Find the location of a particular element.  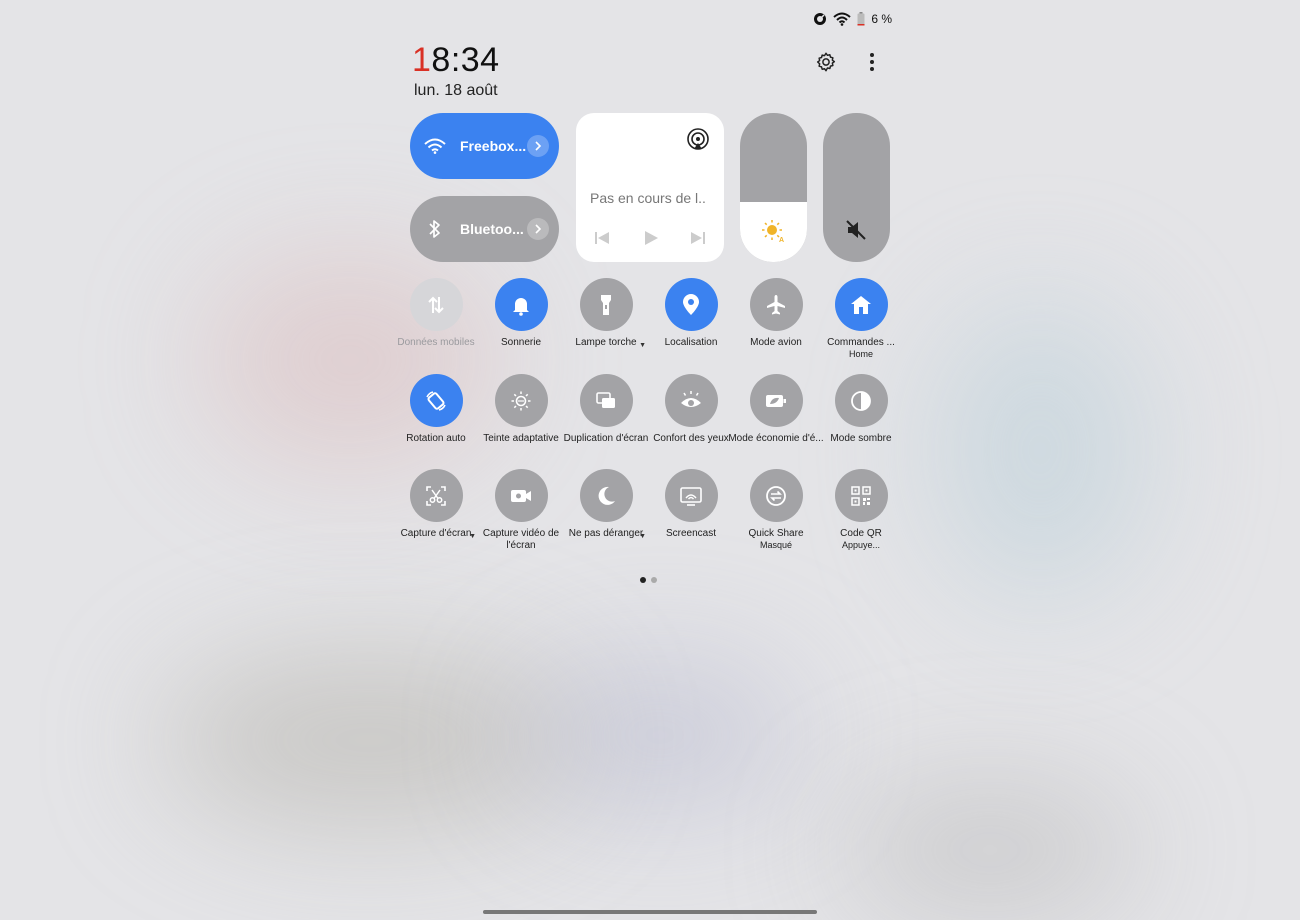

airplane-icon is located at coordinates (776, 305).